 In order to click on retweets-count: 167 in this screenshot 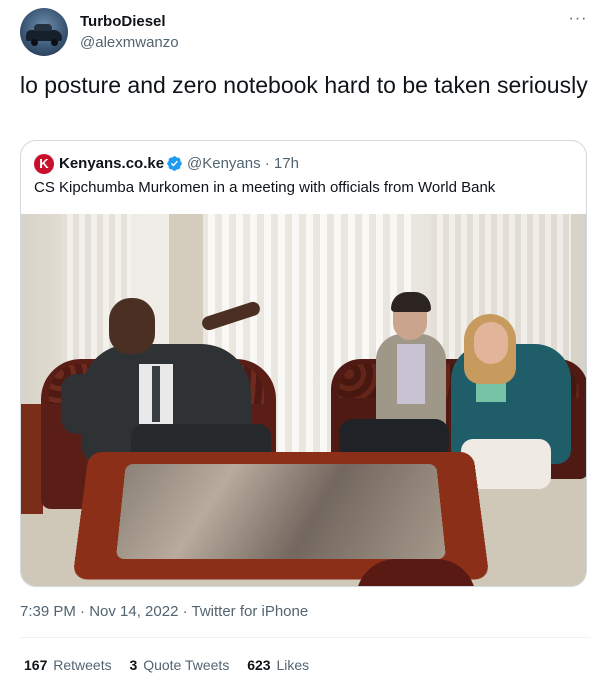, I will do `click(36, 665)`.